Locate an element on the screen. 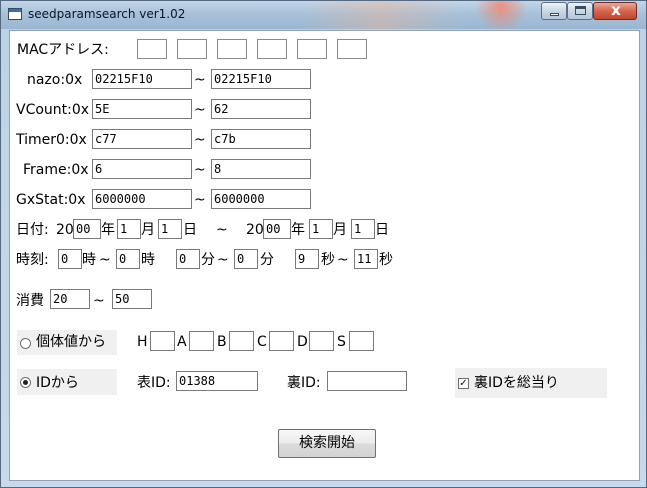  date-label: 日付: is located at coordinates (32, 230).